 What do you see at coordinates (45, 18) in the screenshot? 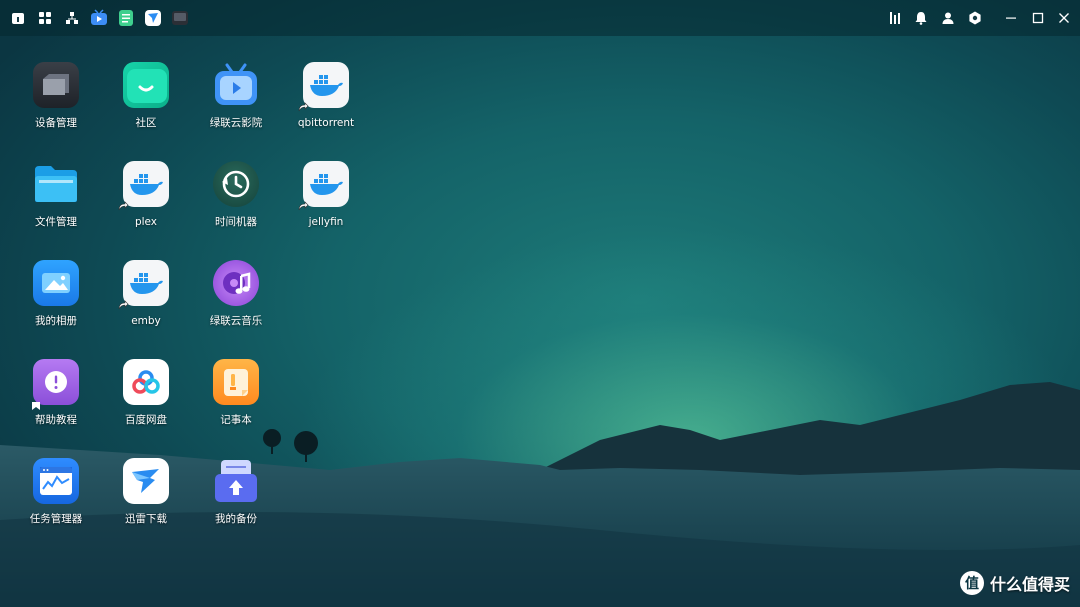
I see `apps-grid-icon` at bounding box center [45, 18].